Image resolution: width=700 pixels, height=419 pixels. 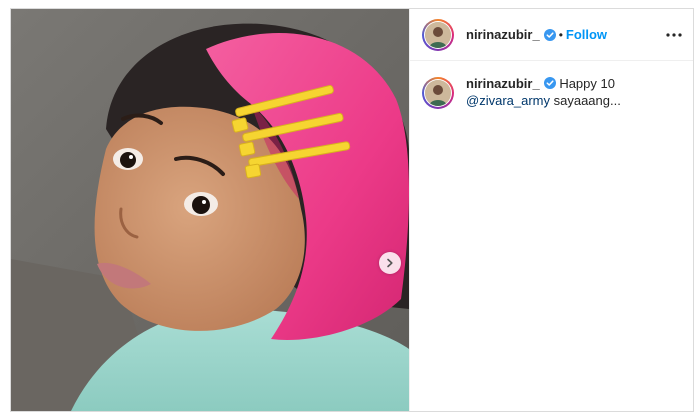 What do you see at coordinates (503, 83) in the screenshot?
I see `caption-username-link: nirinazubir_` at bounding box center [503, 83].